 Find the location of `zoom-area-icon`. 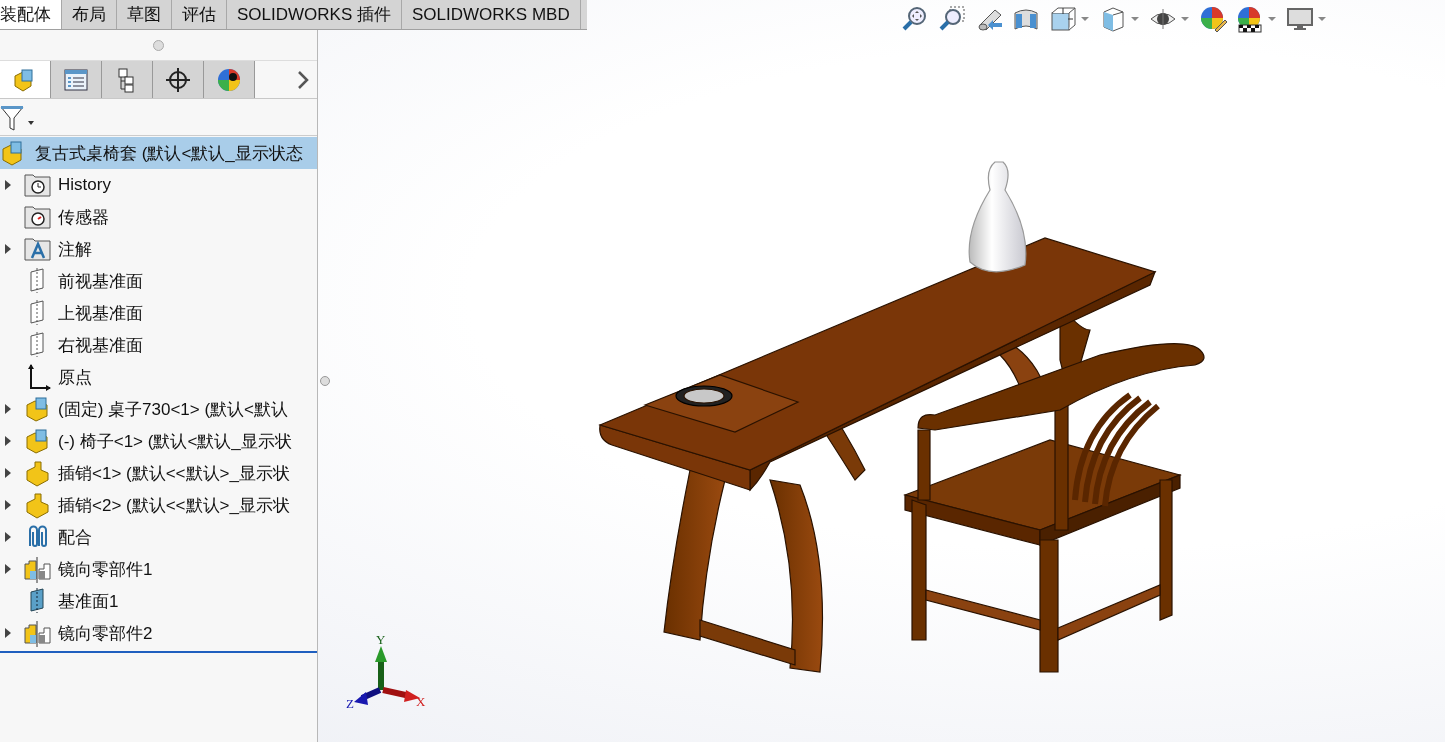

zoom-area-icon is located at coordinates (952, 19).